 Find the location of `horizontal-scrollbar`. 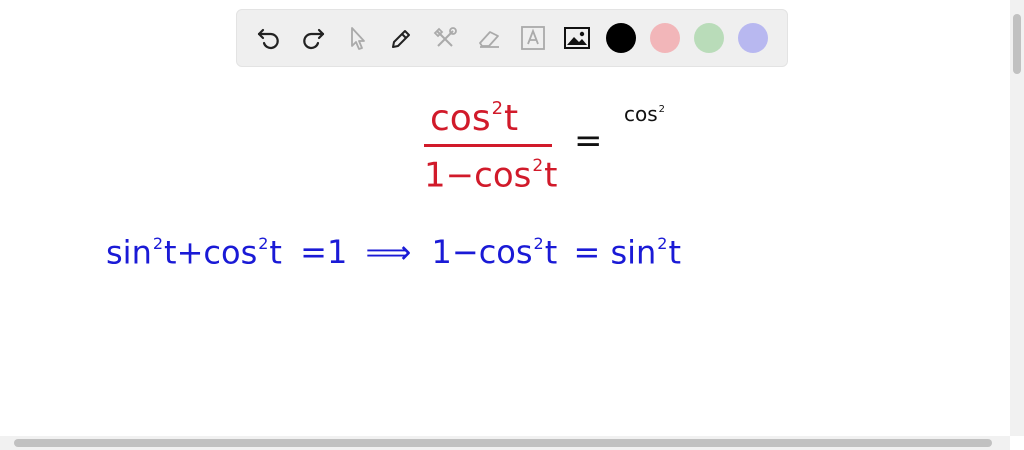

horizontal-scrollbar is located at coordinates (505, 443).